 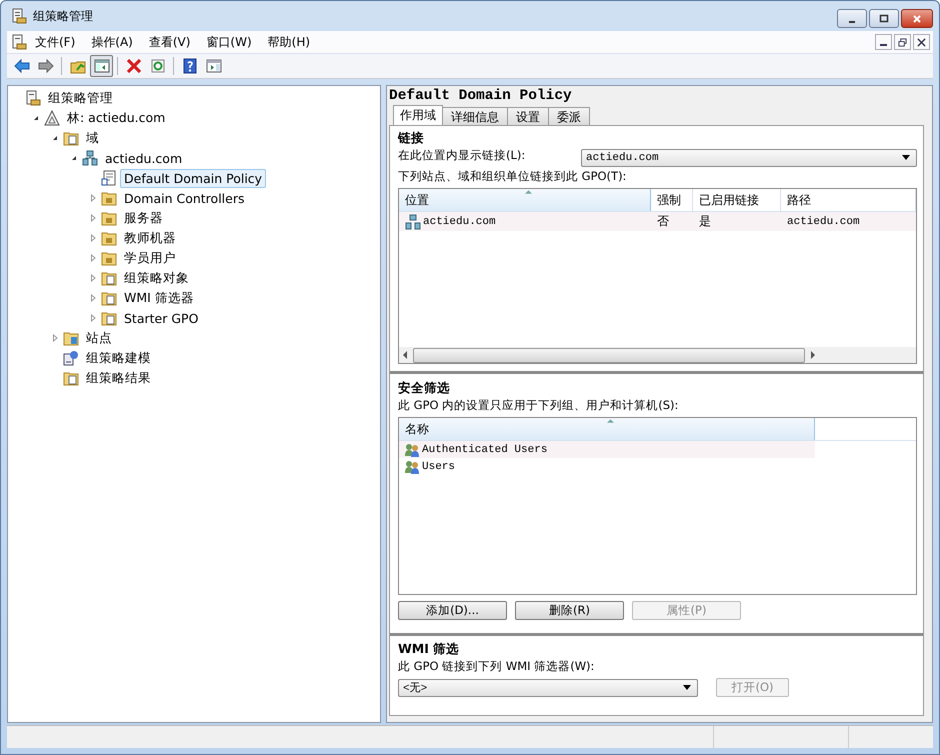 I want to click on tree-item: 组策略对象, so click(x=156, y=278).